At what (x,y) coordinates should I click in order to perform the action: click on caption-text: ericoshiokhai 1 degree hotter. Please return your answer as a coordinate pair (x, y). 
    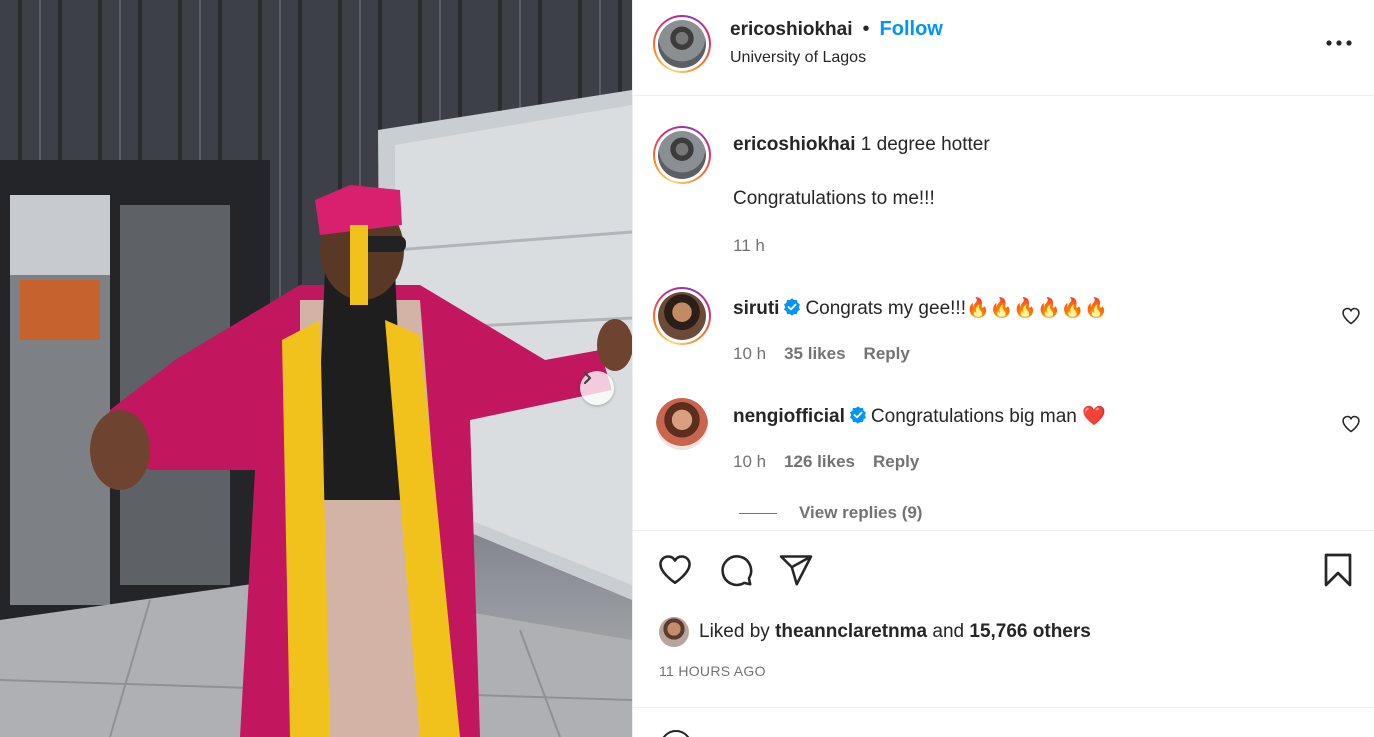
    Looking at the image, I should click on (861, 145).